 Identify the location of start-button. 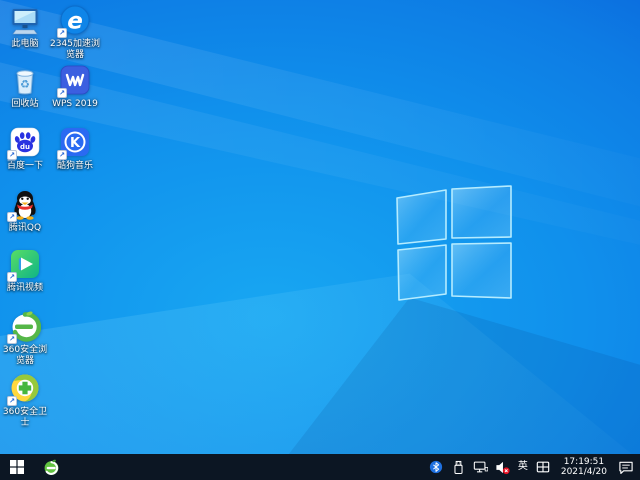
(17, 467).